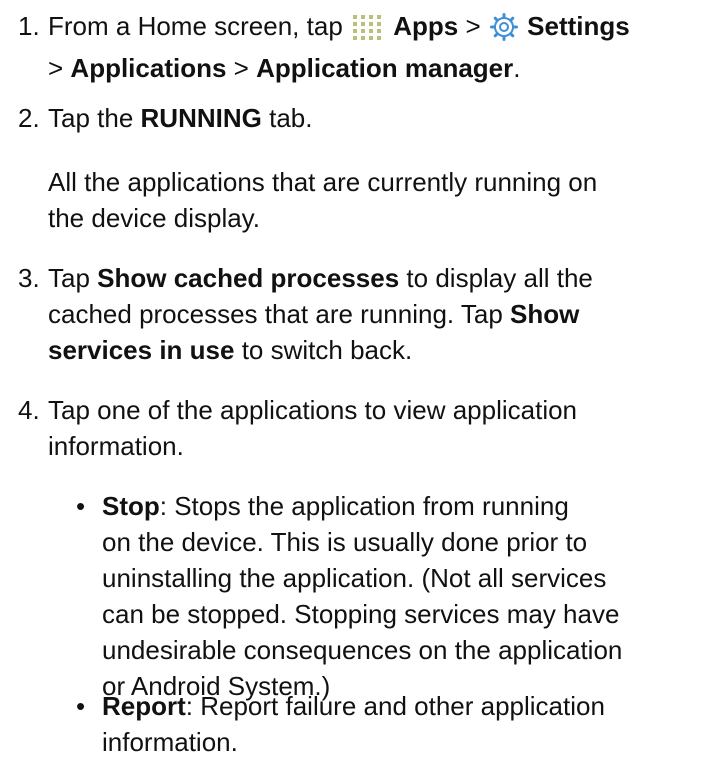 This screenshot has width=704, height=761. I want to click on step-number: 1., so click(29, 26).